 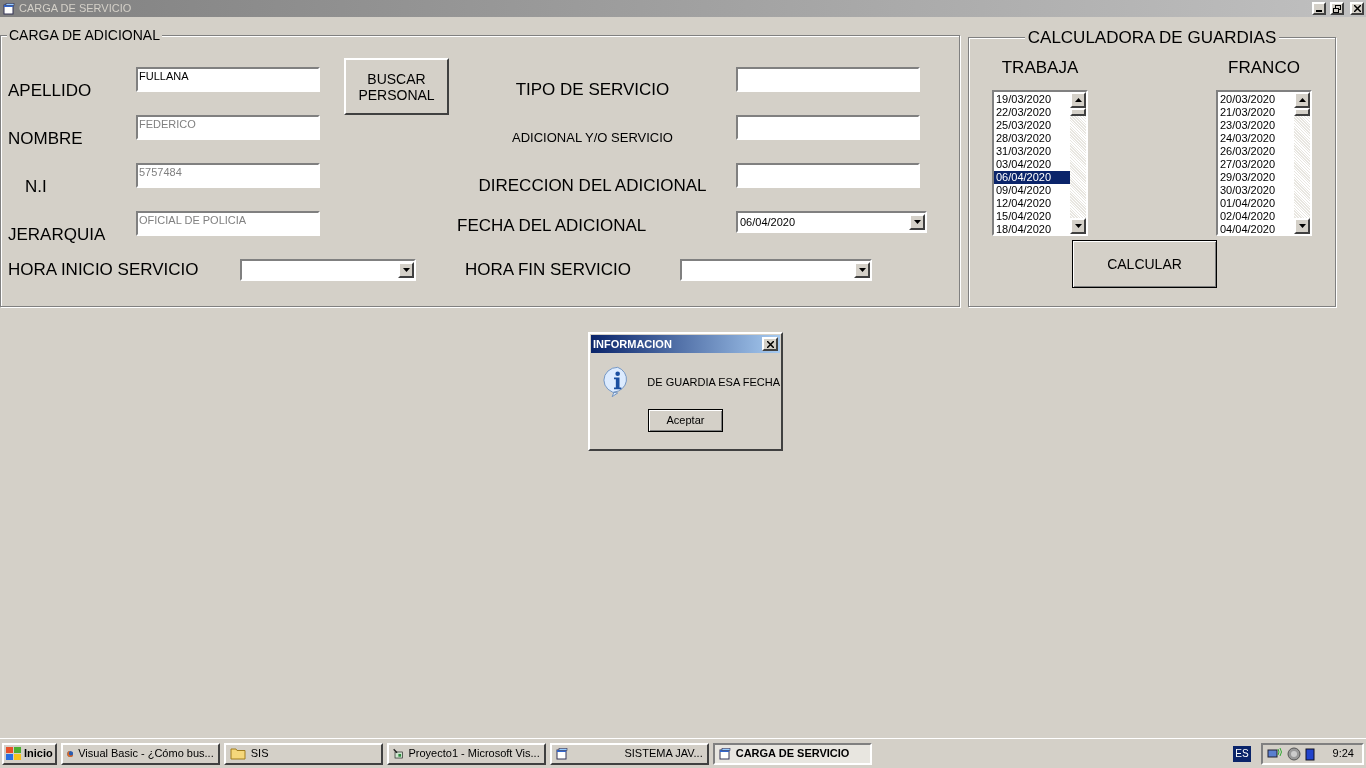 I want to click on list-item: 26/03/2020, so click(x=1256, y=151).